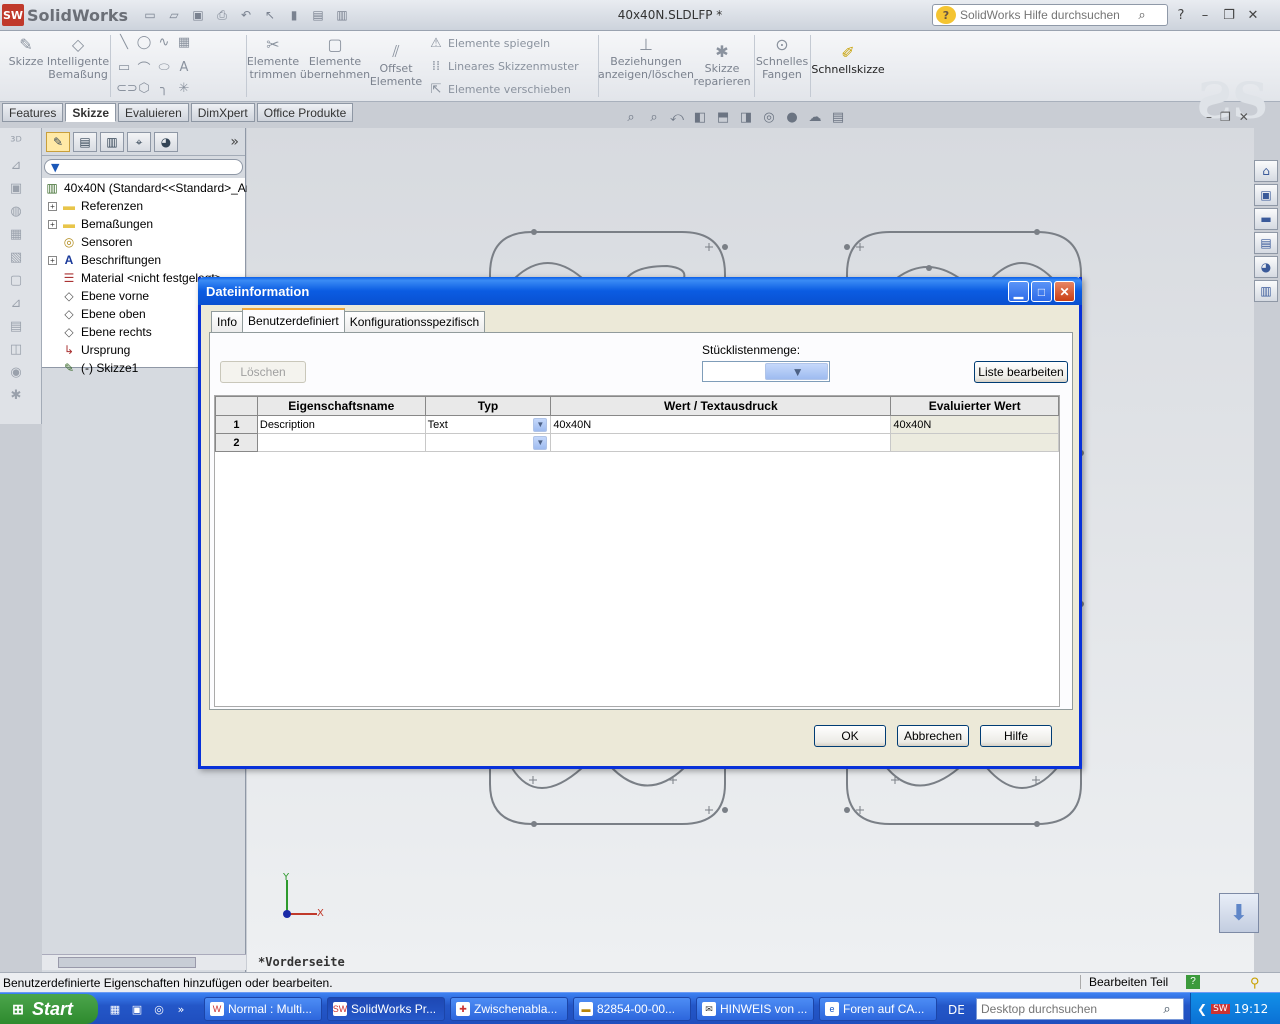 This screenshot has height=1024, width=1280. What do you see at coordinates (1205, 15) in the screenshot?
I see `minimize-icon: –` at bounding box center [1205, 15].